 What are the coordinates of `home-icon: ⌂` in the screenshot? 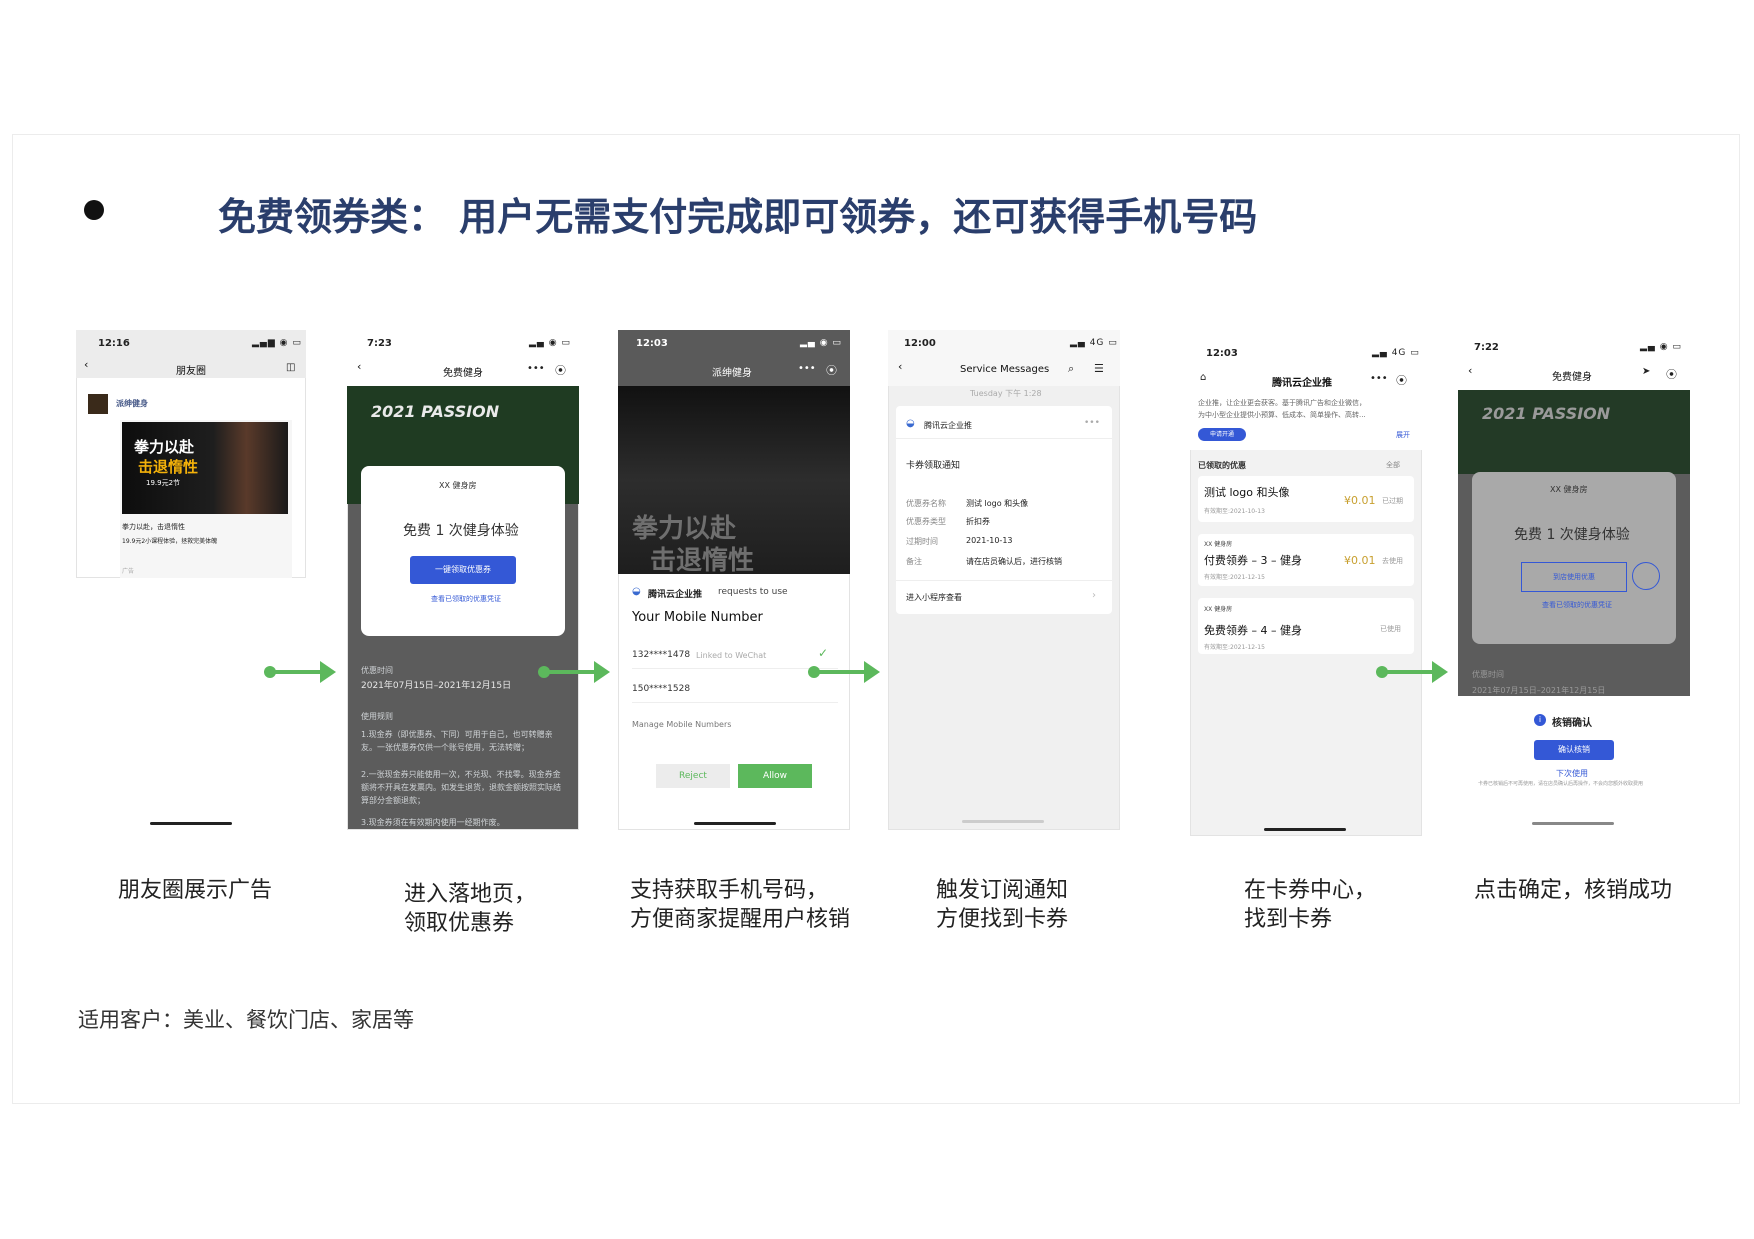 It's located at (1203, 377).